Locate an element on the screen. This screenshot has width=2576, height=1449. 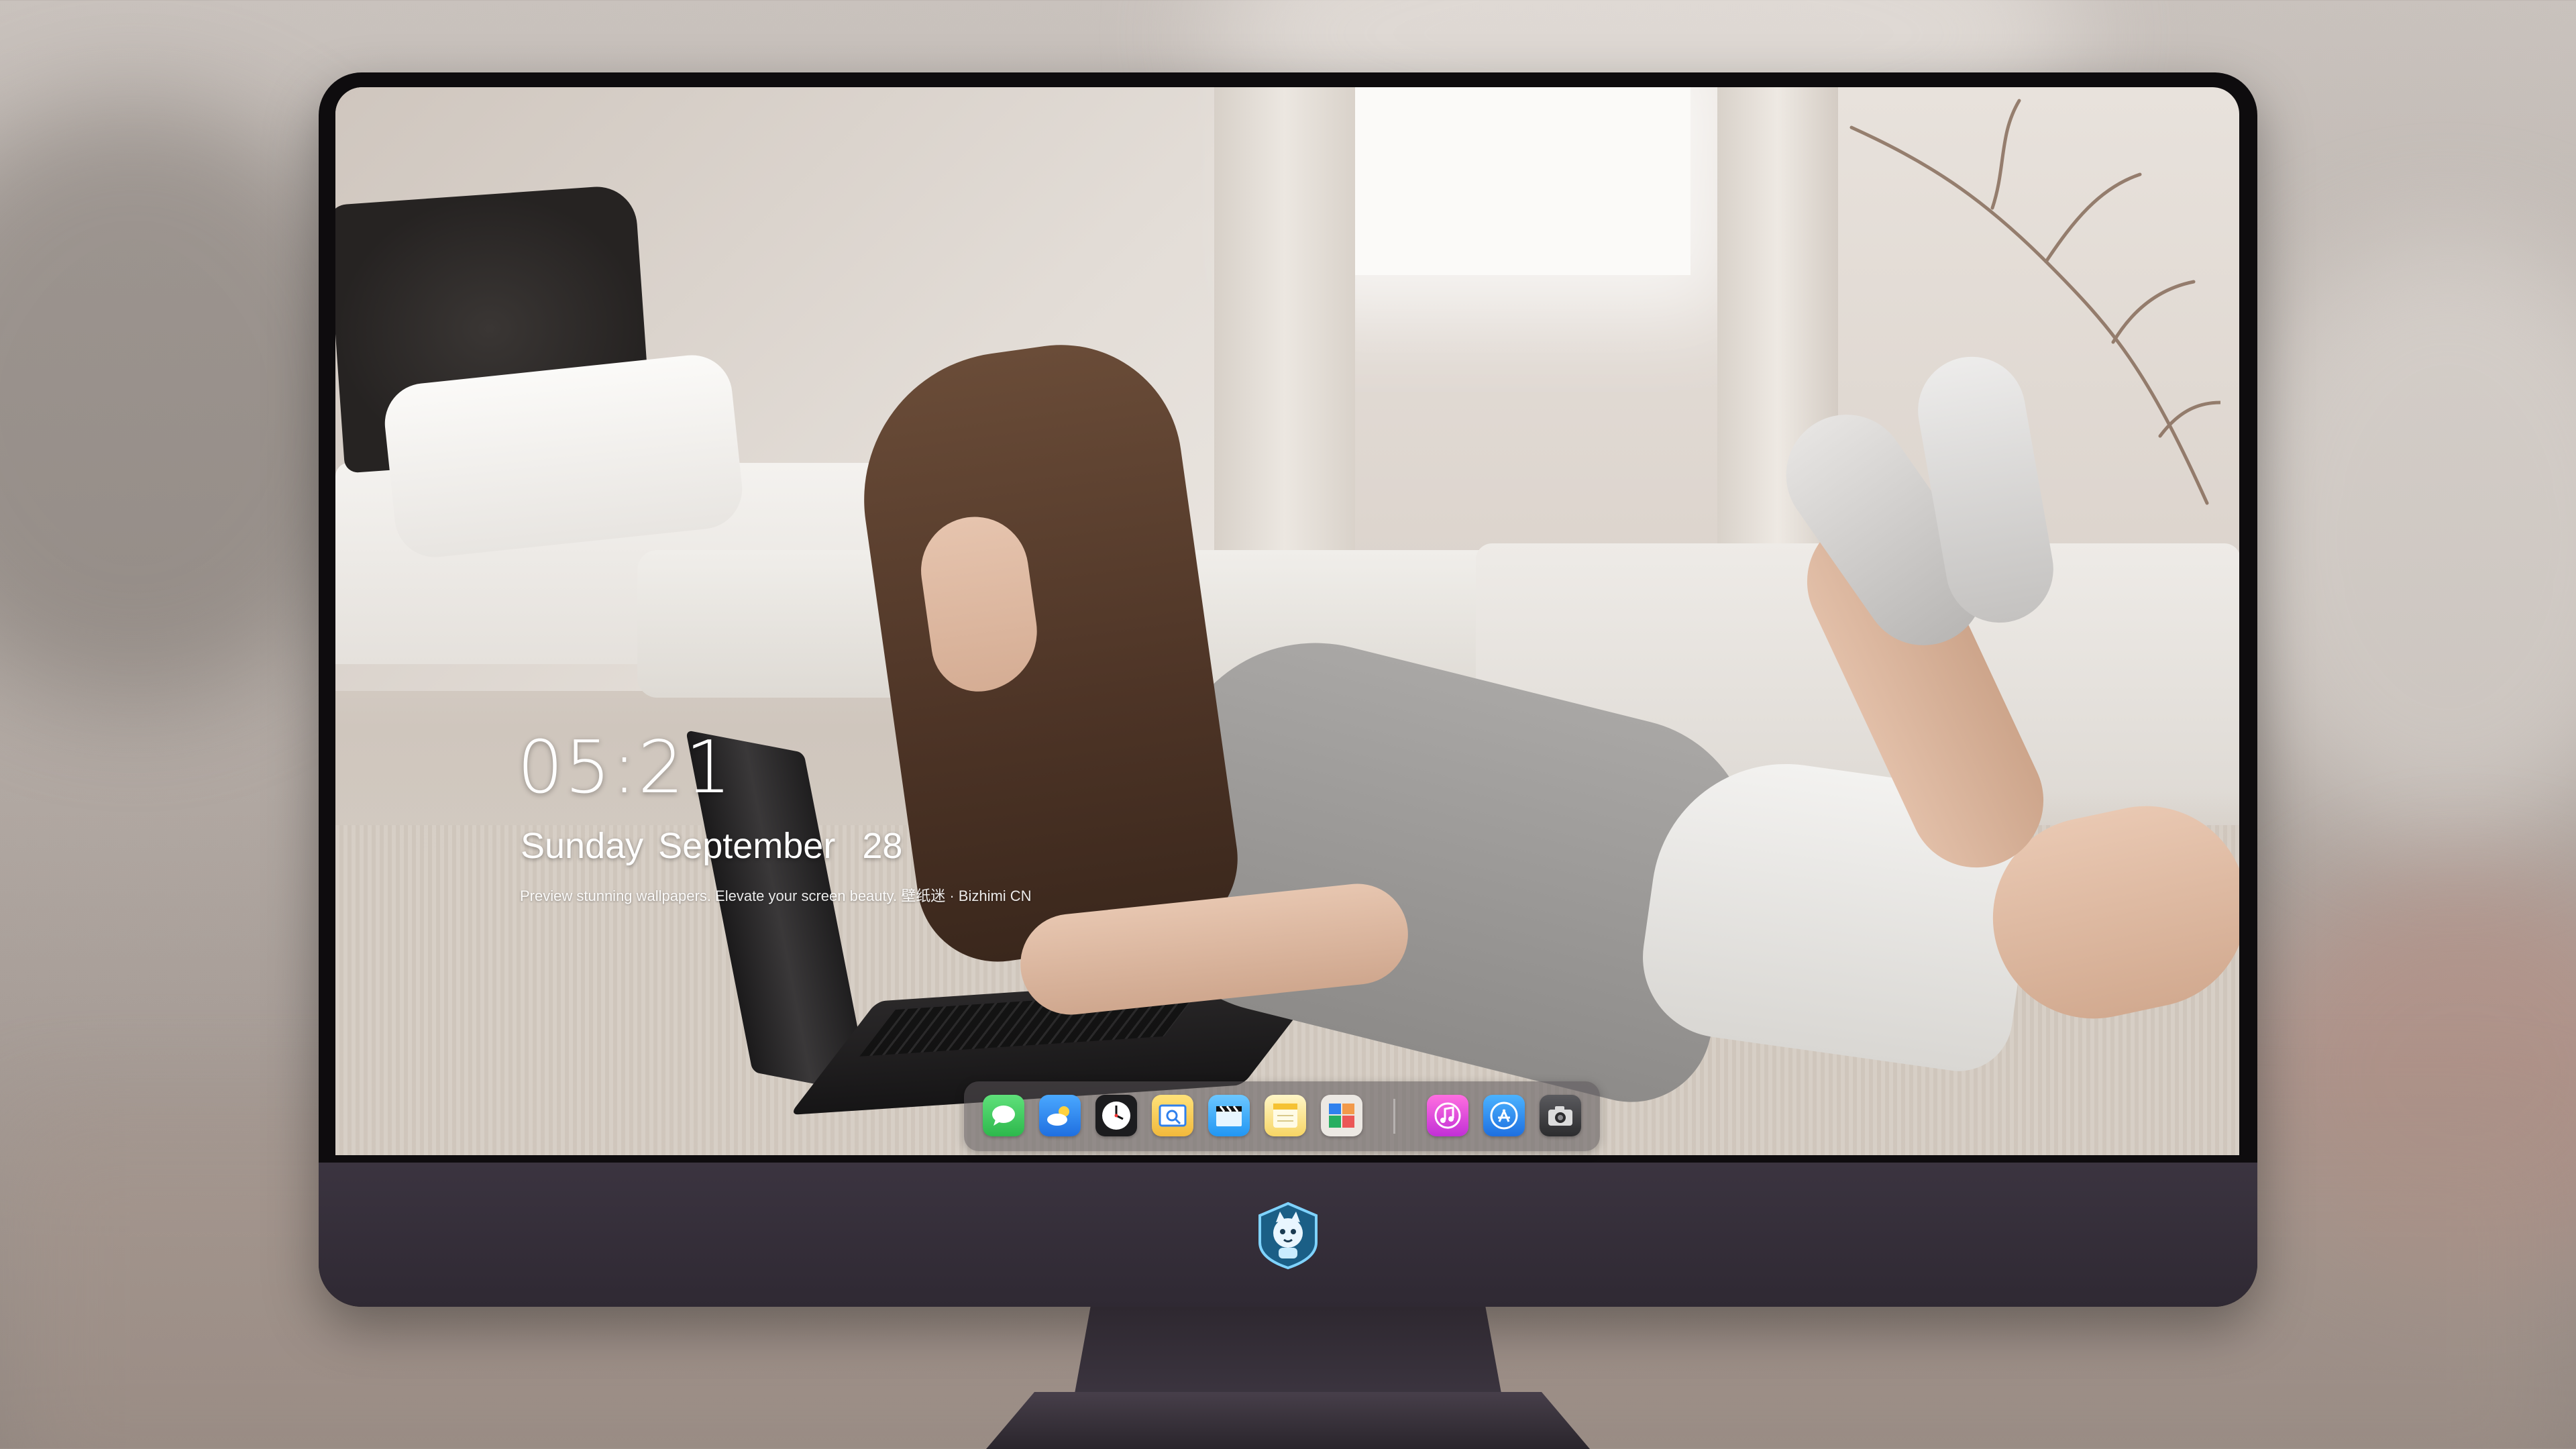
notes-icon is located at coordinates (1285, 1116).